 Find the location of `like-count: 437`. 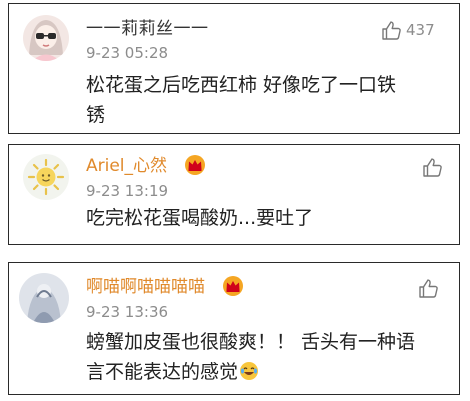

like-count: 437 is located at coordinates (420, 30).